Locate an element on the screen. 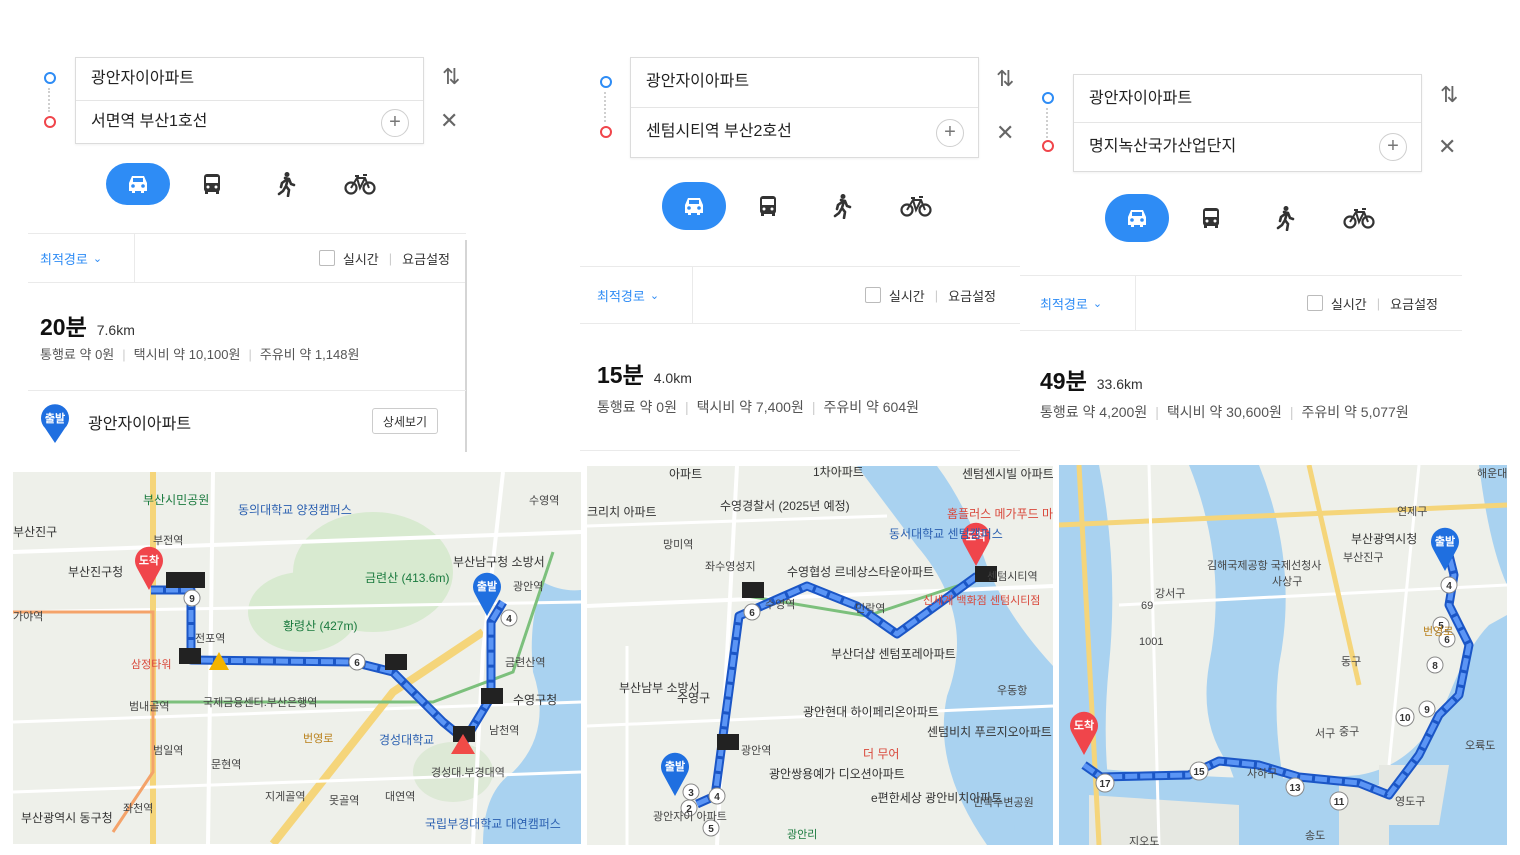 The height and width of the screenshot is (855, 1520). svg-text: 동구 is located at coordinates (1351, 662).